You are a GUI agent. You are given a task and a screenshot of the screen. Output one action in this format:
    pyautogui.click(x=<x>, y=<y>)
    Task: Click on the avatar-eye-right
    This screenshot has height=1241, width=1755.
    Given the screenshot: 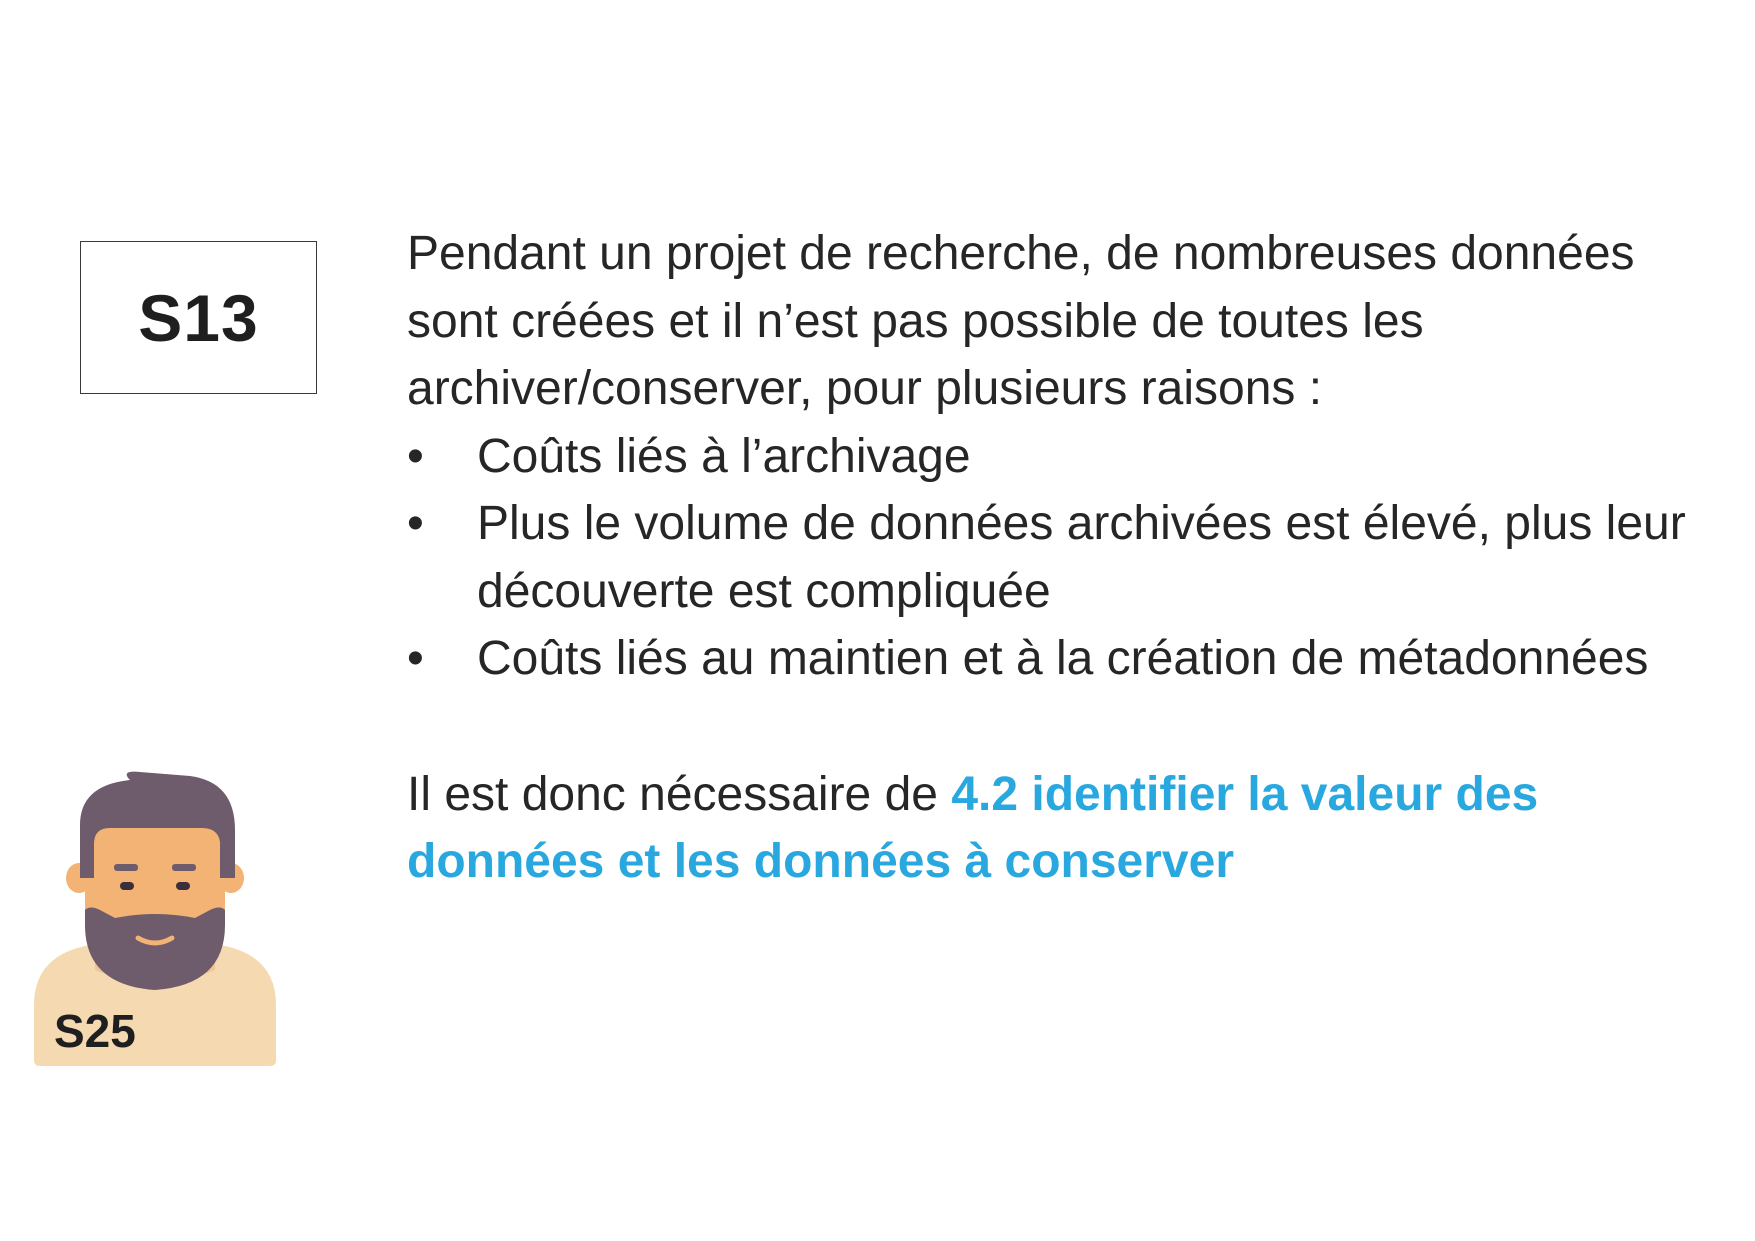 What is the action you would take?
    pyautogui.click(x=183, y=886)
    